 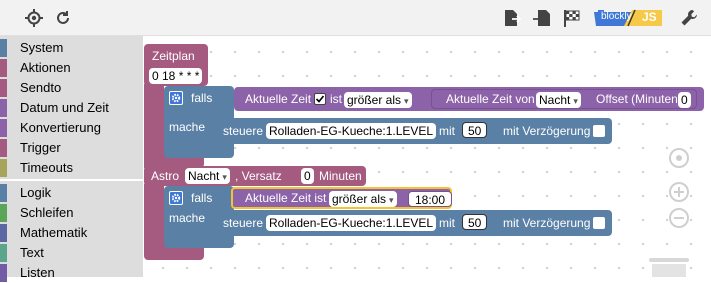 What do you see at coordinates (684, 100) in the screenshot?
I see `offset-input: 0` at bounding box center [684, 100].